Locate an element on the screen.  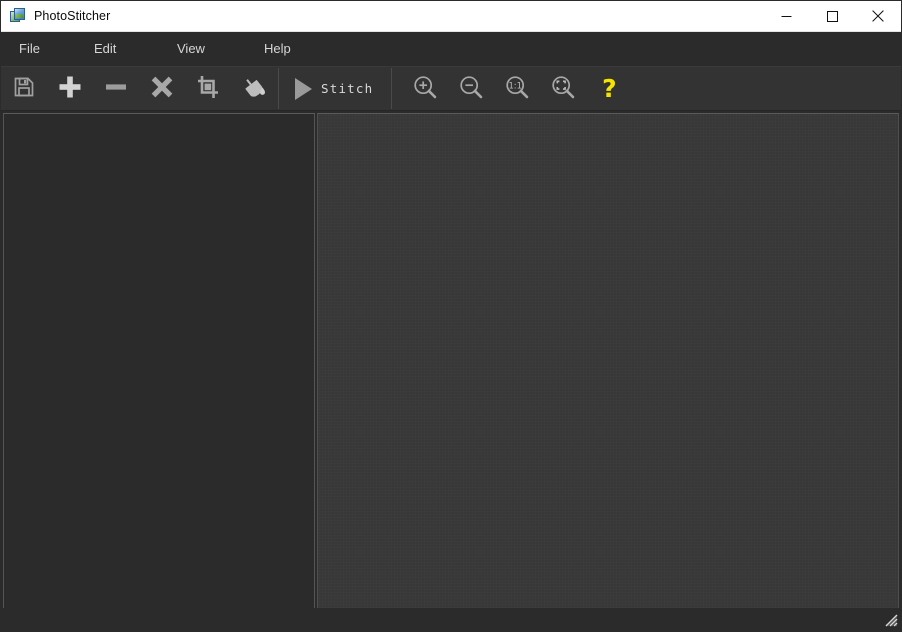
magnifier-1to1-icon: 1:1 is located at coordinates (517, 88).